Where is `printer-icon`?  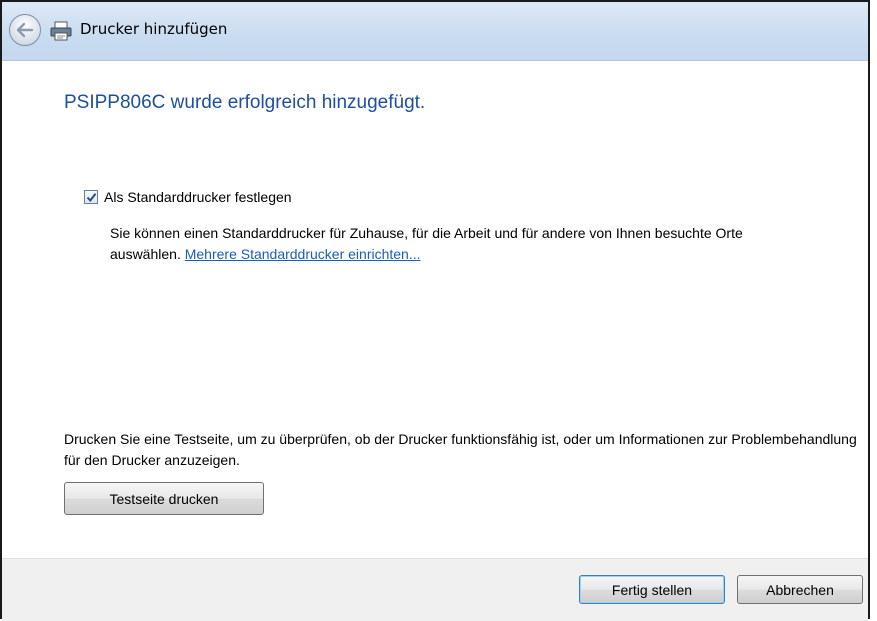
printer-icon is located at coordinates (61, 31).